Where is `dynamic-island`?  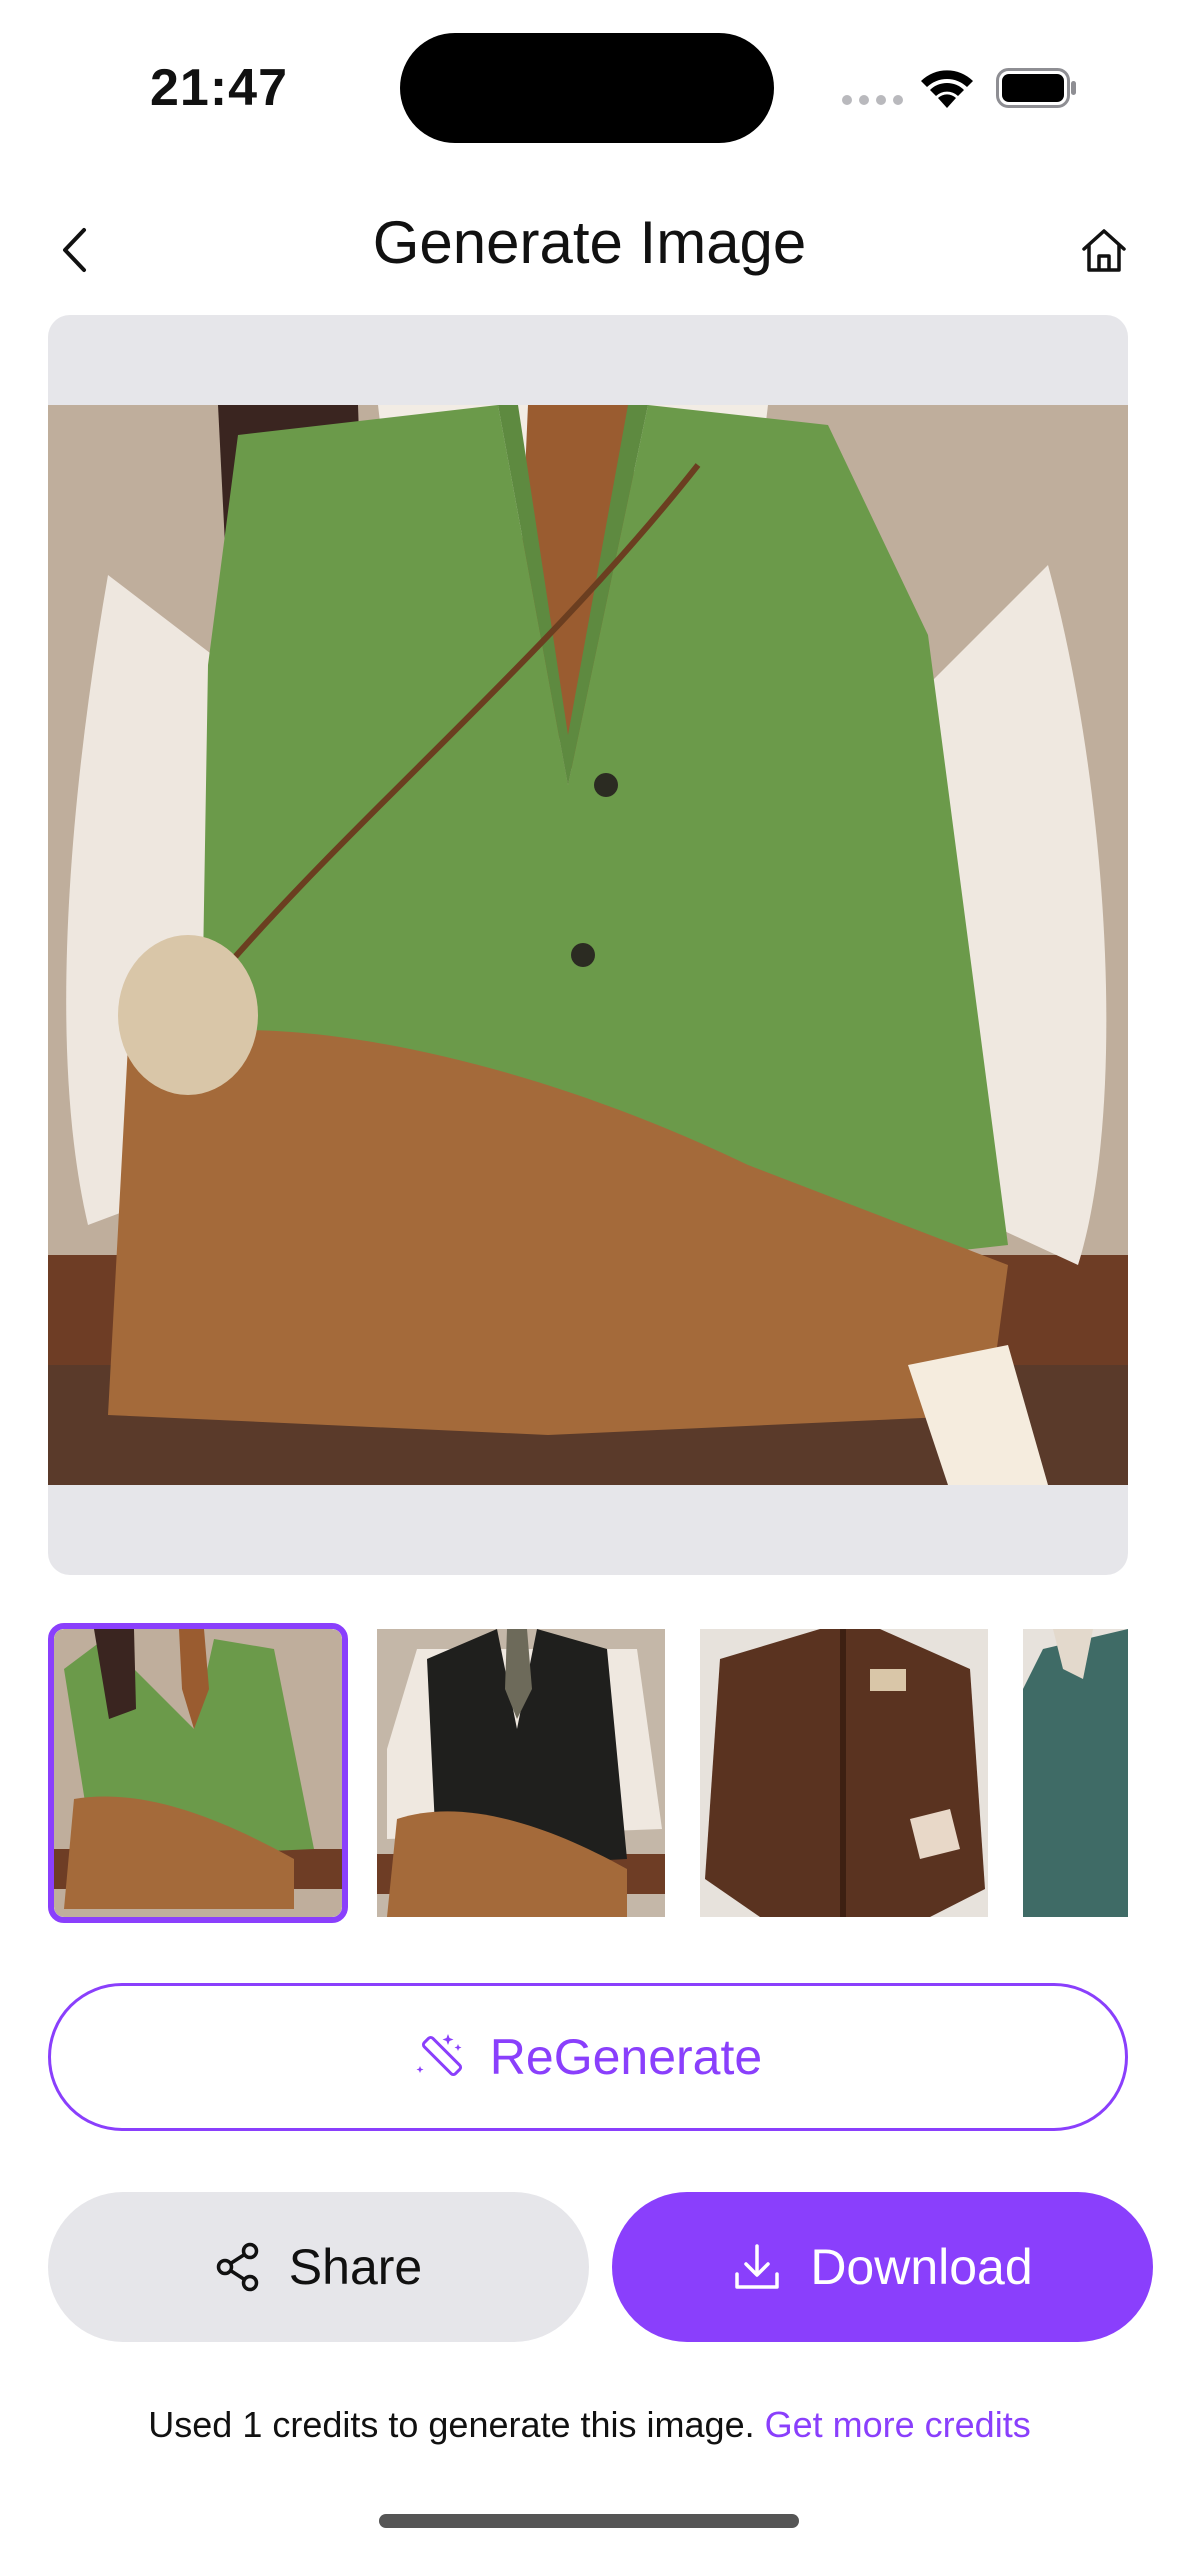 dynamic-island is located at coordinates (587, 88).